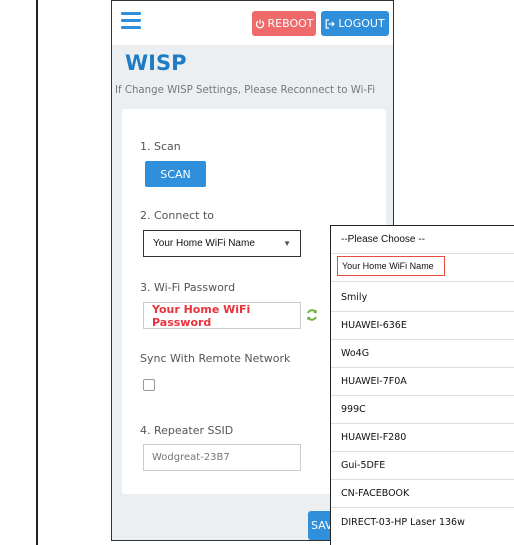  Describe the element at coordinates (177, 215) in the screenshot. I see `connect-label: 2. Connect to` at that location.